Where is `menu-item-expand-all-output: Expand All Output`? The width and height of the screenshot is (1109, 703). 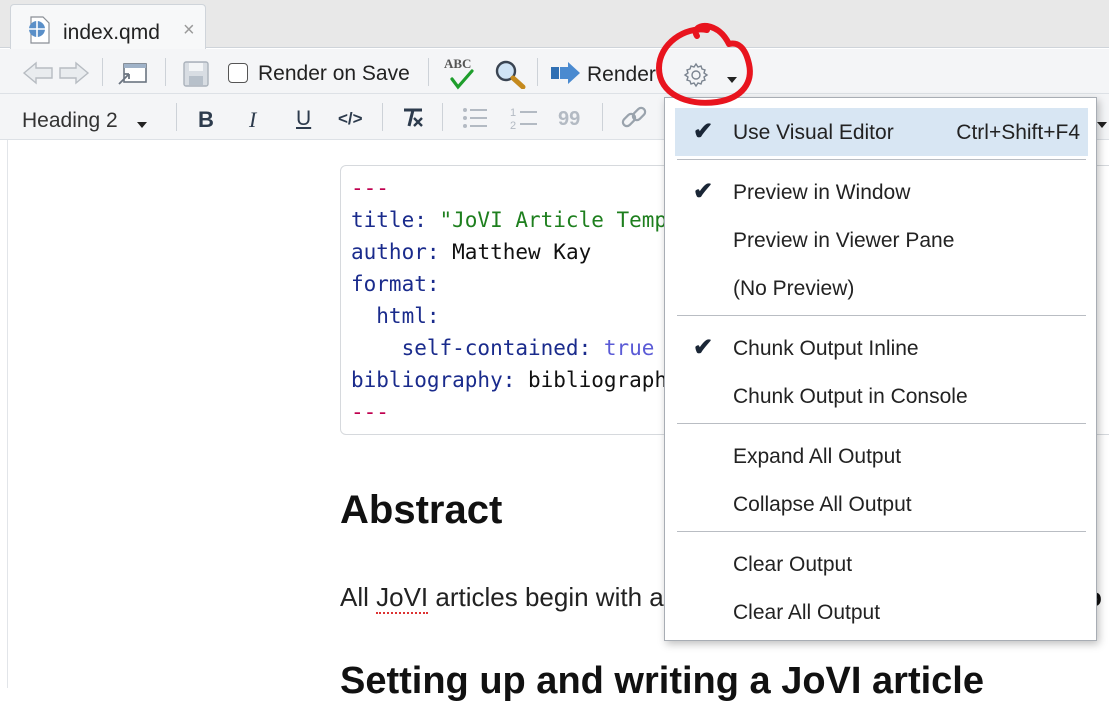
menu-item-expand-all-output: Expand All Output is located at coordinates (881, 456).